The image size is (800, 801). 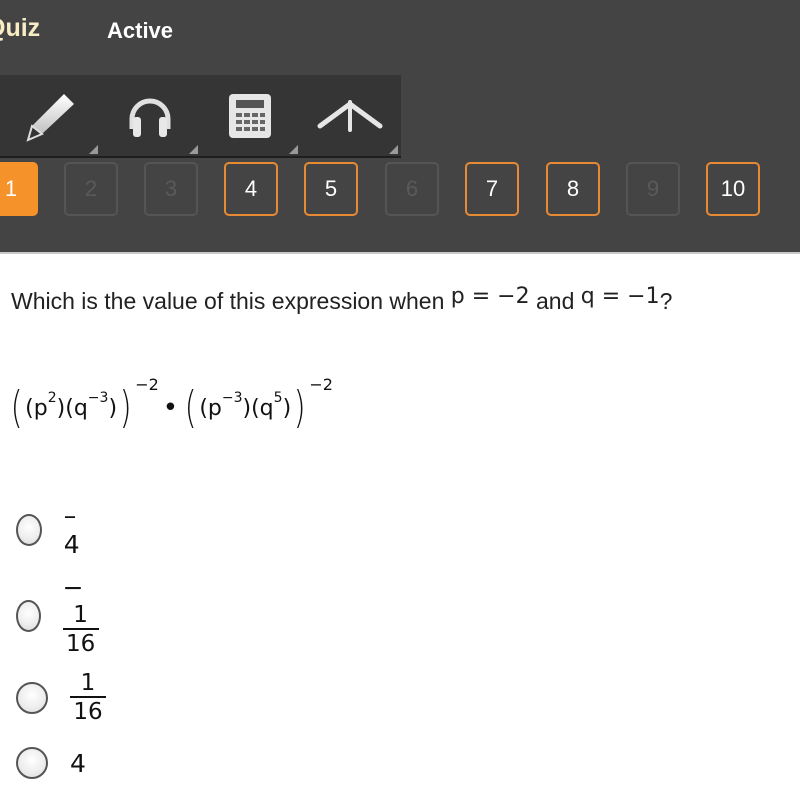 I want to click on reference-tool-button, so click(x=350, y=115).